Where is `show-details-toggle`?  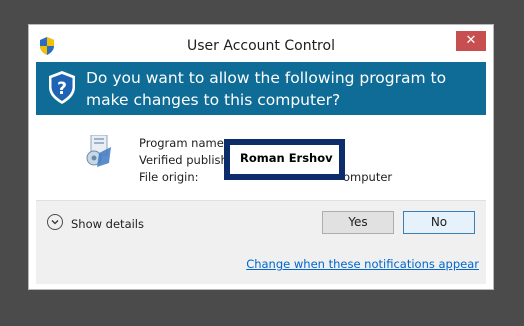
show-details-toggle is located at coordinates (55, 222).